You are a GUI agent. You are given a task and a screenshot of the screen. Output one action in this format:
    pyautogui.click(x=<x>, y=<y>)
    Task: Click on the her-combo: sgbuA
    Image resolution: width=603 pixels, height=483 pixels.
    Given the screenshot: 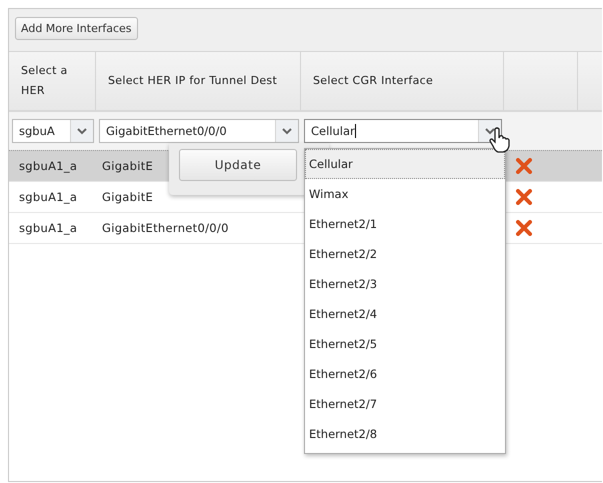 What is the action you would take?
    pyautogui.click(x=53, y=131)
    